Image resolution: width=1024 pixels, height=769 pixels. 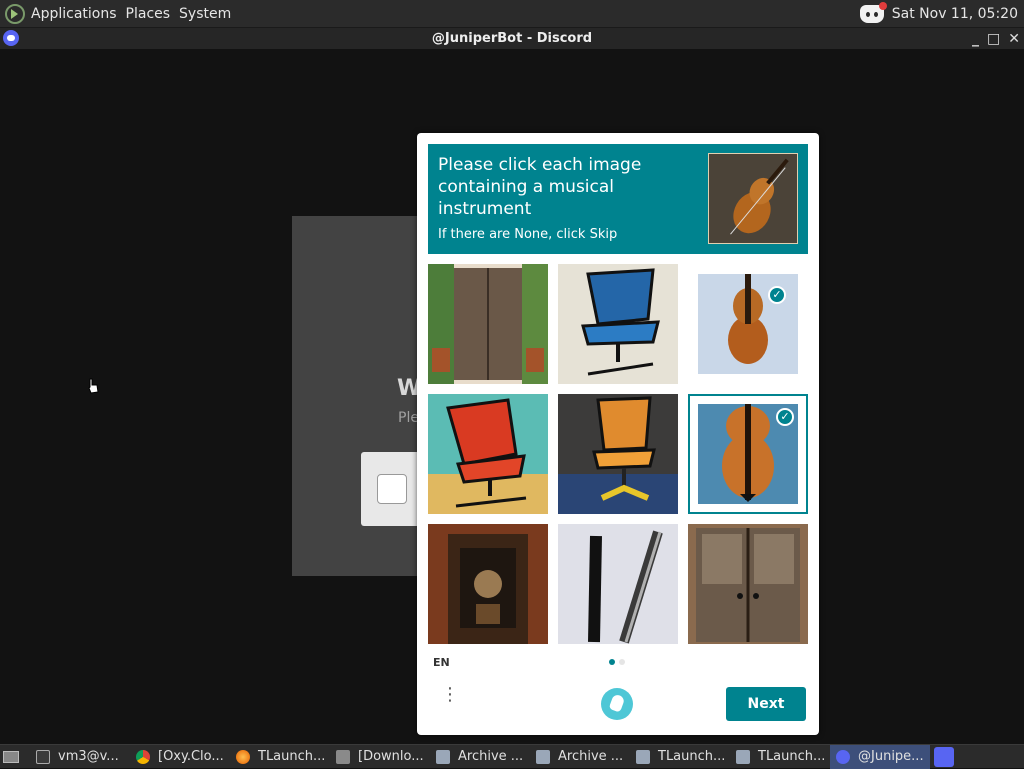 What do you see at coordinates (618, 584) in the screenshot?
I see `image-tile-pen` at bounding box center [618, 584].